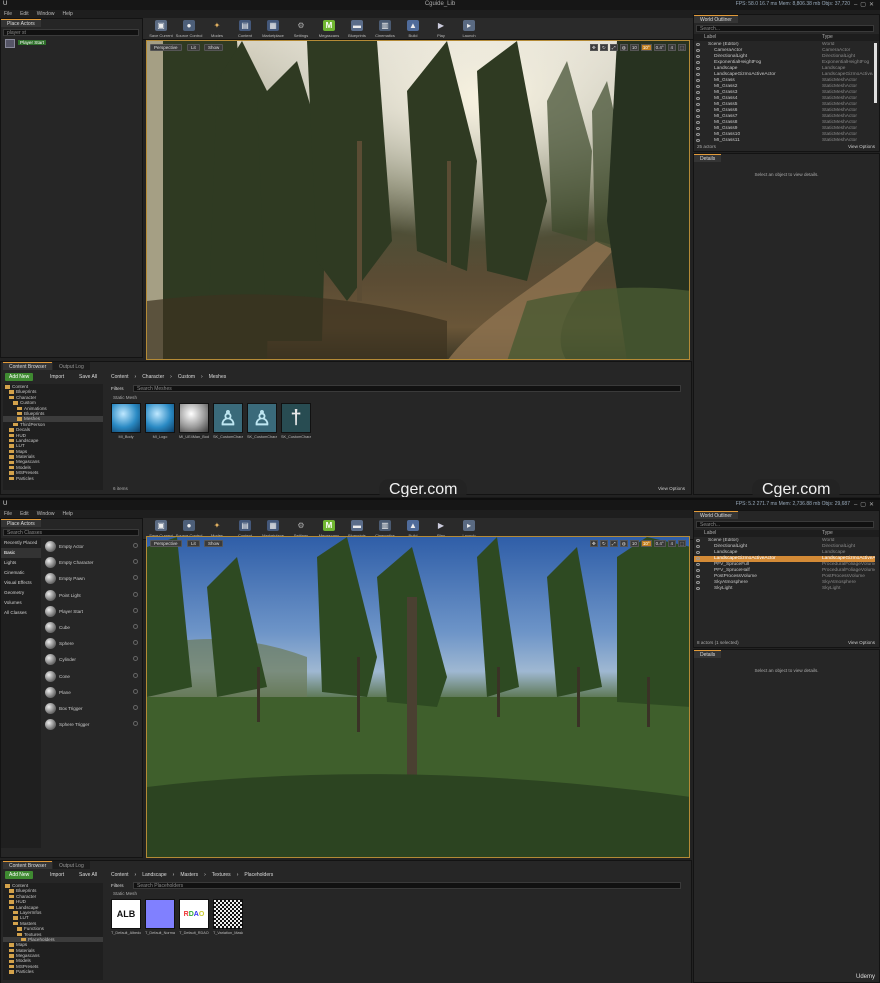  Describe the element at coordinates (659, 47) in the screenshot. I see `scale-snap-value: 0.4°` at that location.